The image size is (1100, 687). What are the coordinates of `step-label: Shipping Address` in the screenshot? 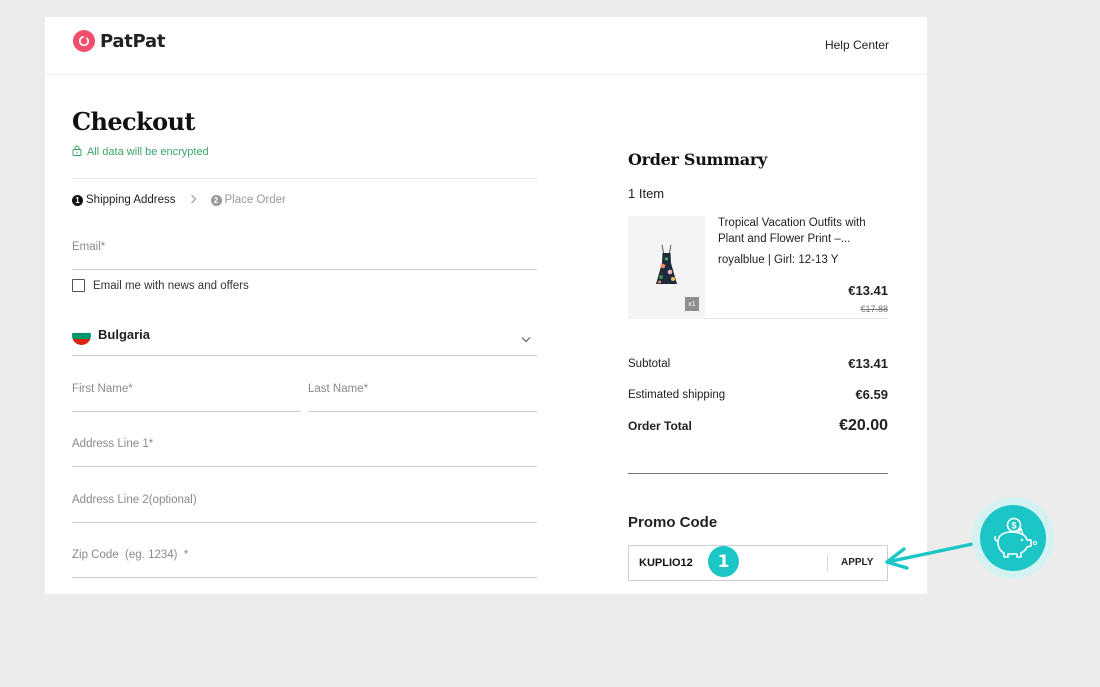 It's located at (131, 200).